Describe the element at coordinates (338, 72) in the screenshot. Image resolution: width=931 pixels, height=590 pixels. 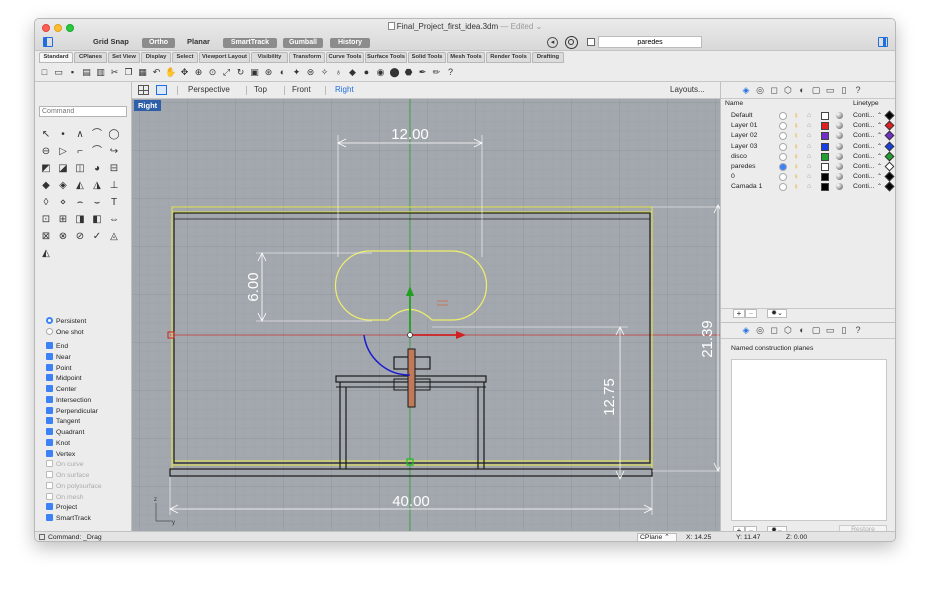
I see `bulb-icon: ♁` at that location.